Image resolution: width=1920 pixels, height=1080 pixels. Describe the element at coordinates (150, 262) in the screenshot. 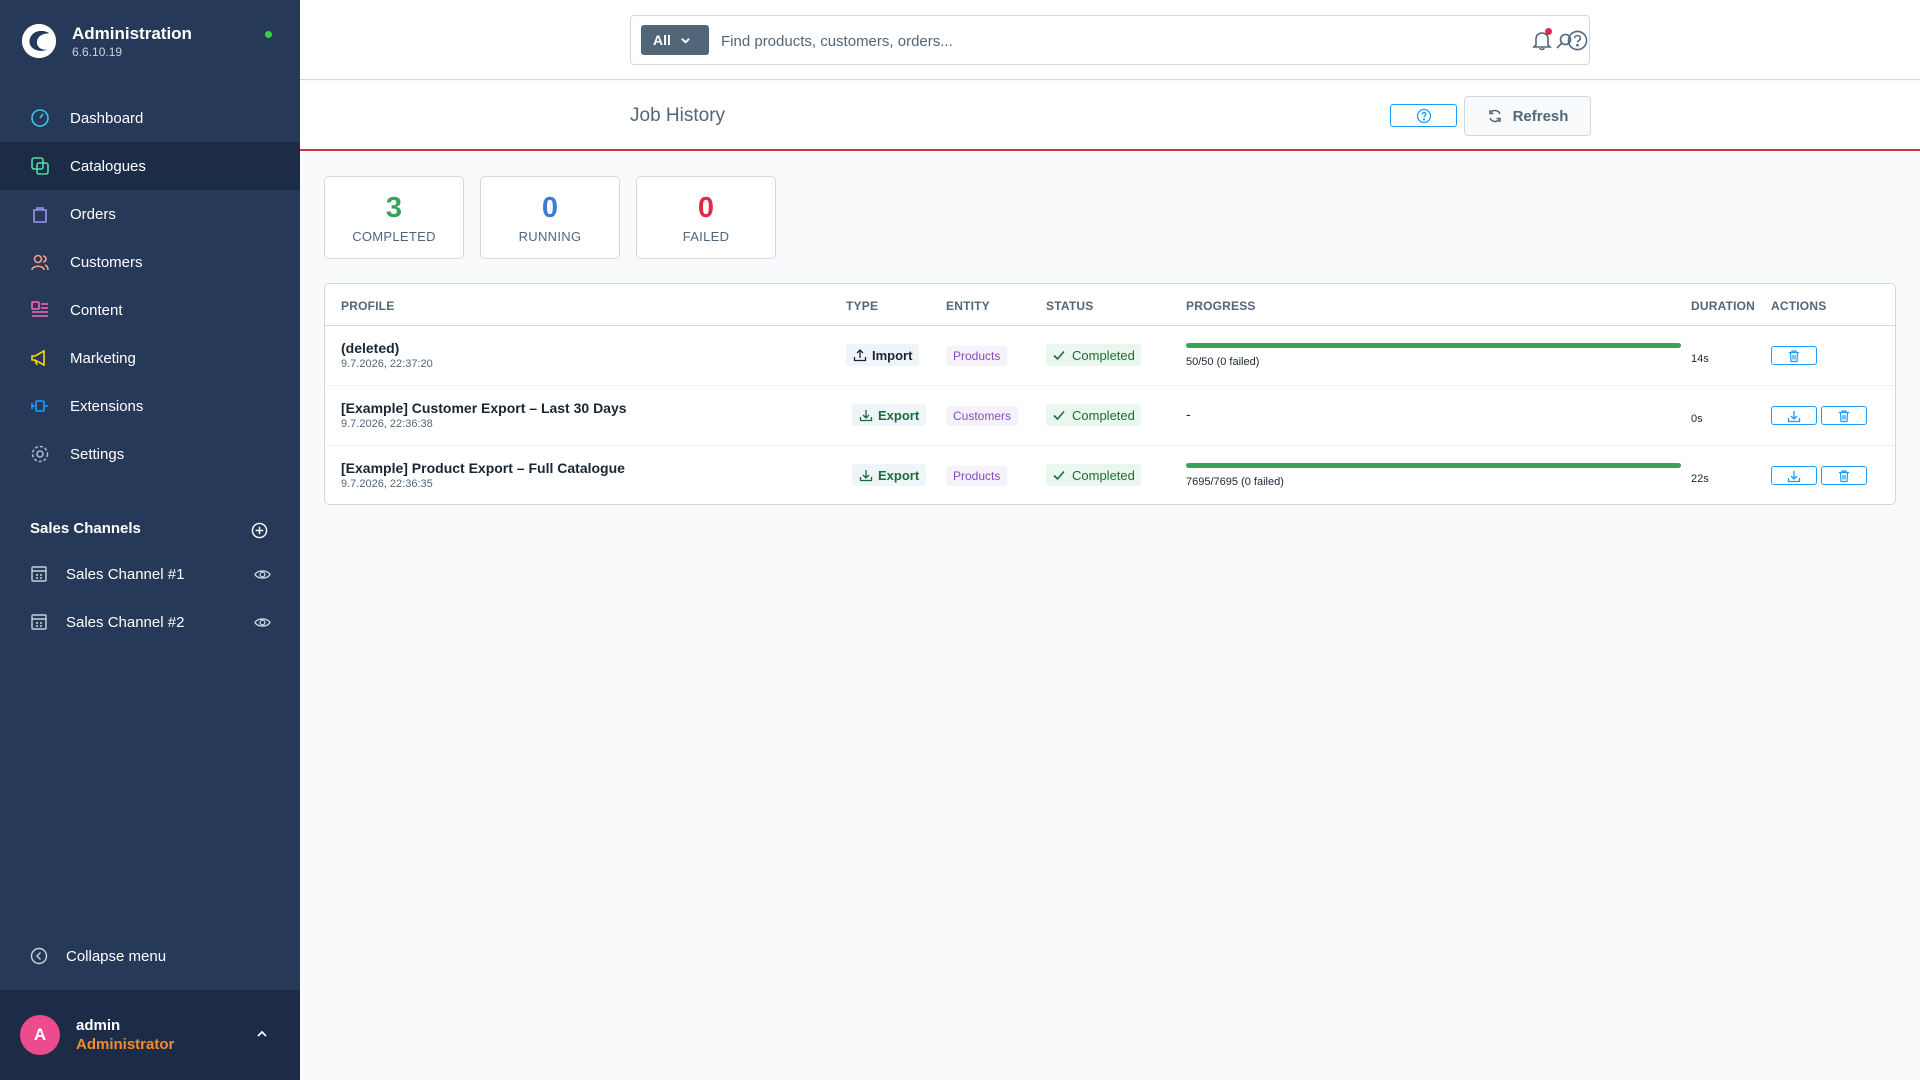

I see `nav-item-customers: Customers` at that location.